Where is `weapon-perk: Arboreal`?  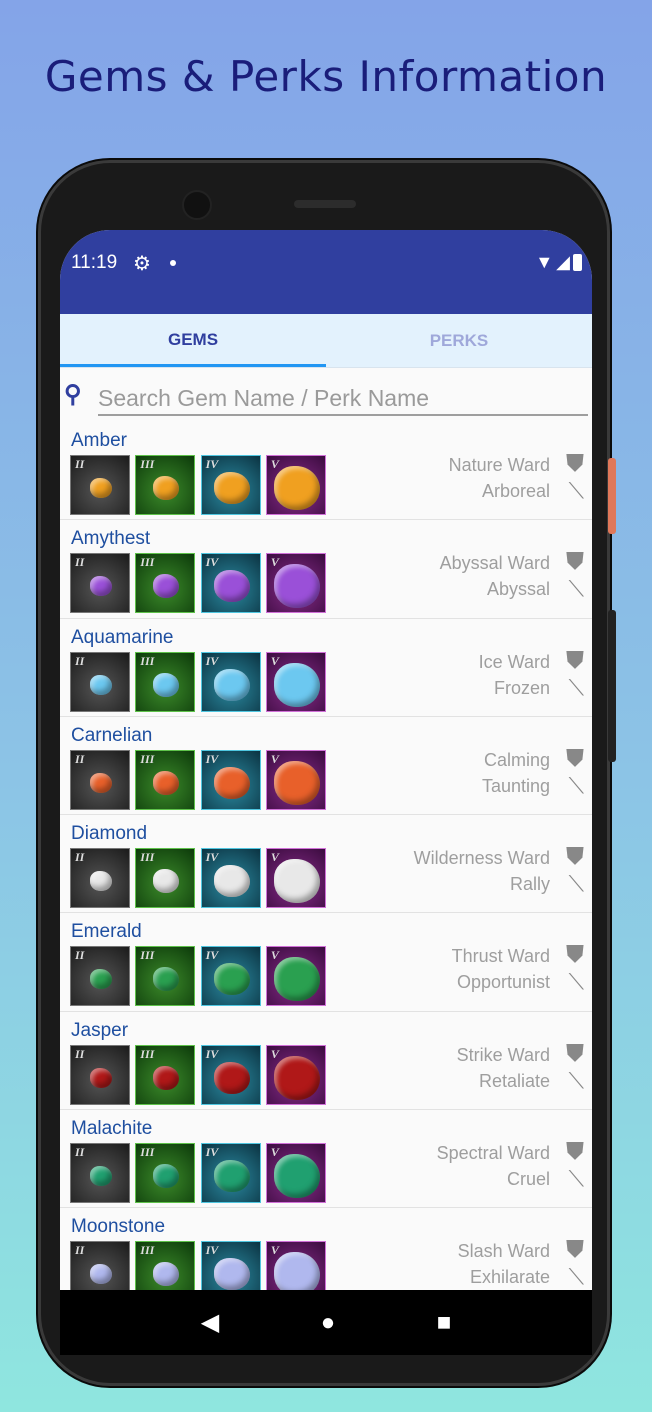
weapon-perk: Arboreal is located at coordinates (515, 491).